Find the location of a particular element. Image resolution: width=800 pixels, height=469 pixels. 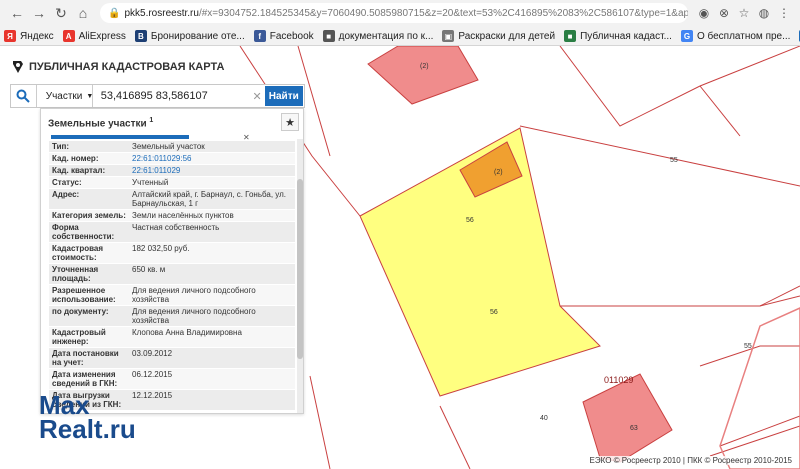

scrollbar is located at coordinates (300, 276).